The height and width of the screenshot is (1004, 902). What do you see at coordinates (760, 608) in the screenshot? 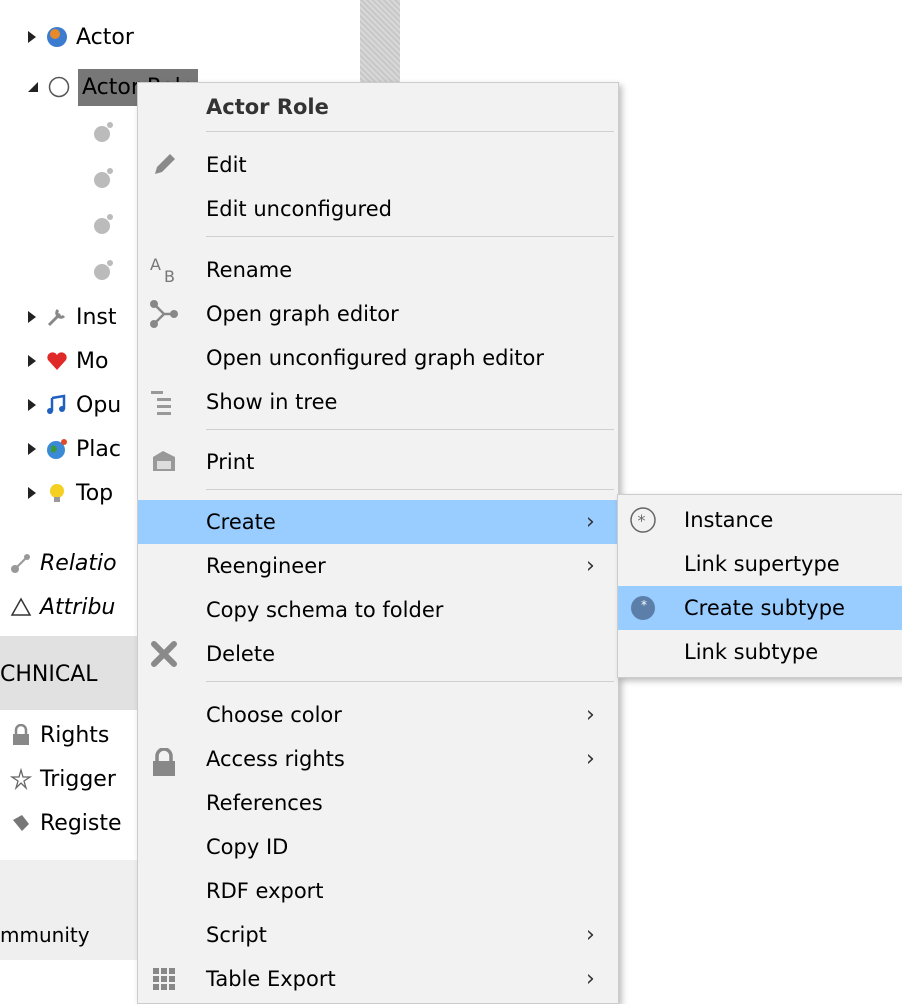
I see `submenu-item-create-subtype: * Create subtype` at bounding box center [760, 608].